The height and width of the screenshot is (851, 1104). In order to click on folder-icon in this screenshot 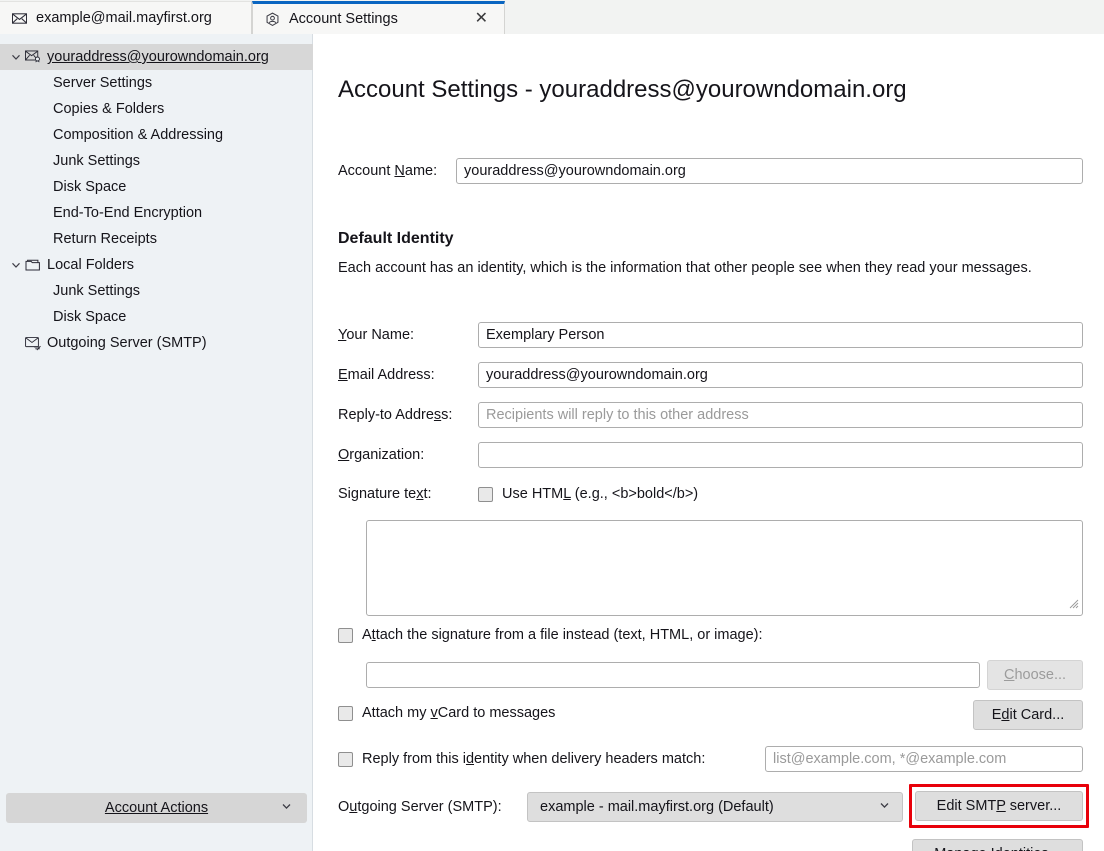, I will do `click(33, 265)`.